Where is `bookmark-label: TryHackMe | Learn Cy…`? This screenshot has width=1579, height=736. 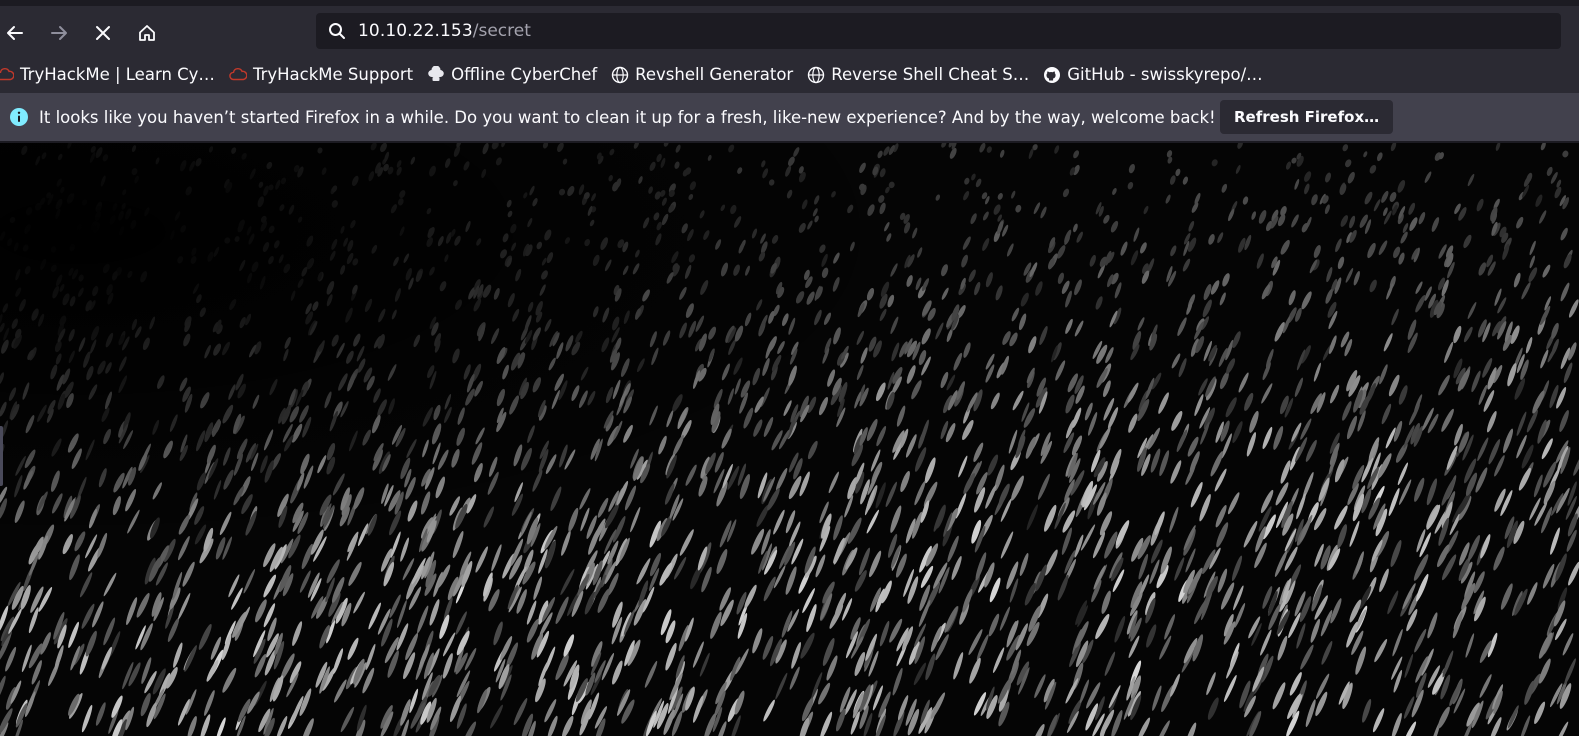
bookmark-label: TryHackMe | Learn Cy… is located at coordinates (117, 74).